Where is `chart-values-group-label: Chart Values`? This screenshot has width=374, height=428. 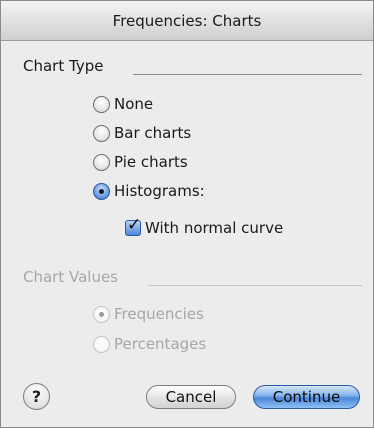 chart-values-group-label: Chart Values is located at coordinates (70, 277).